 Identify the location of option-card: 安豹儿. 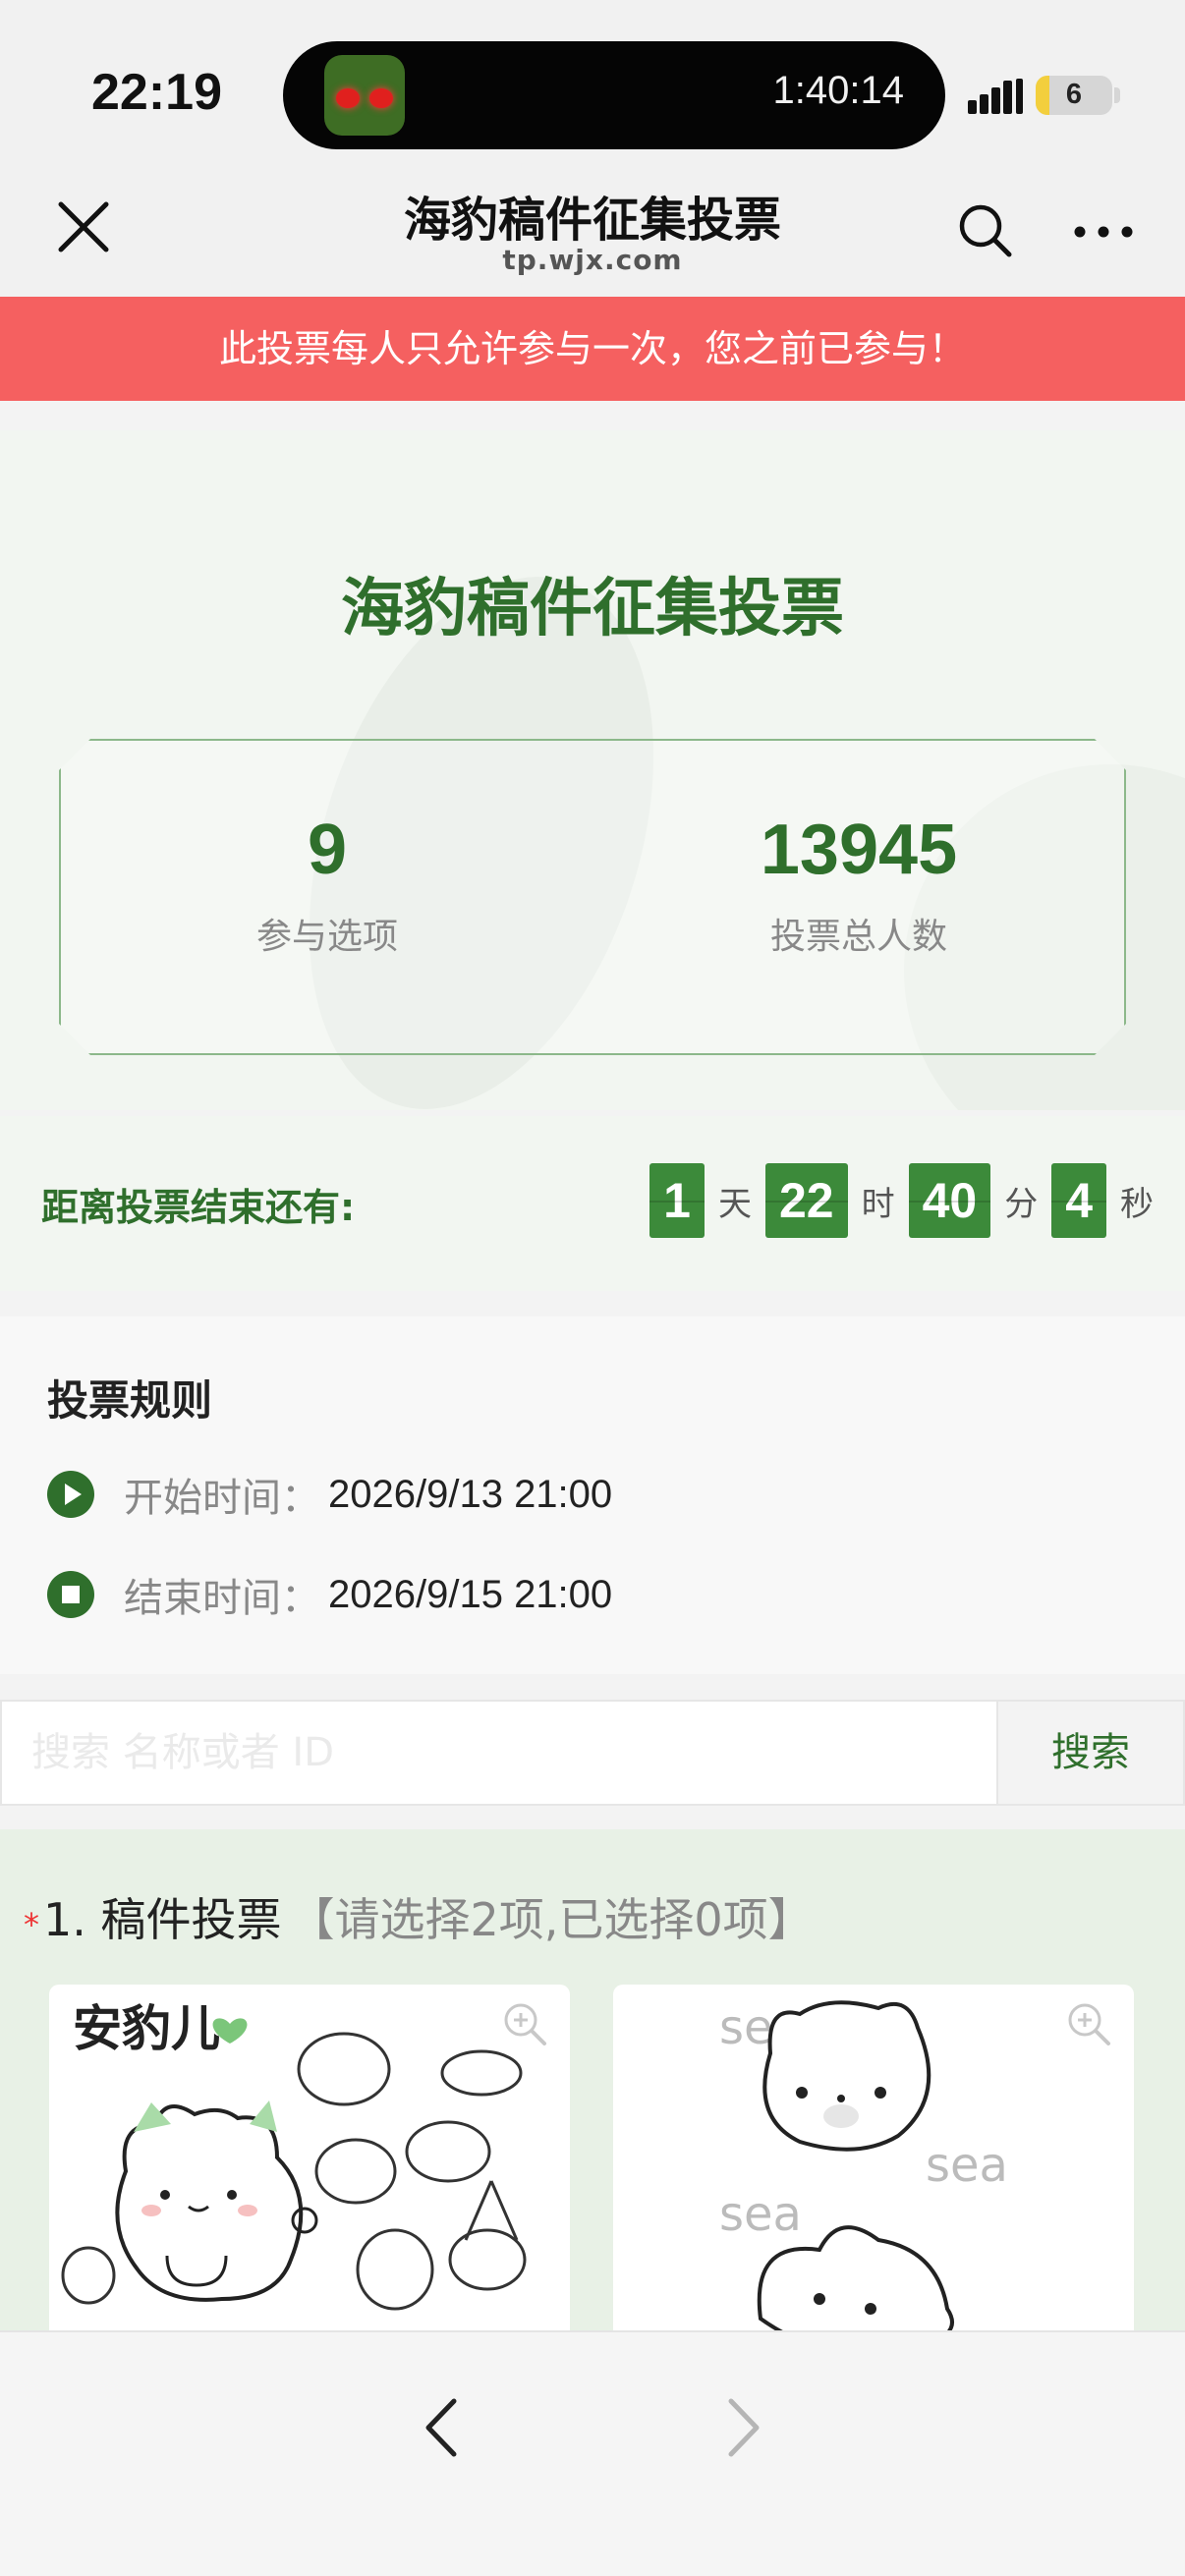
(310, 2159).